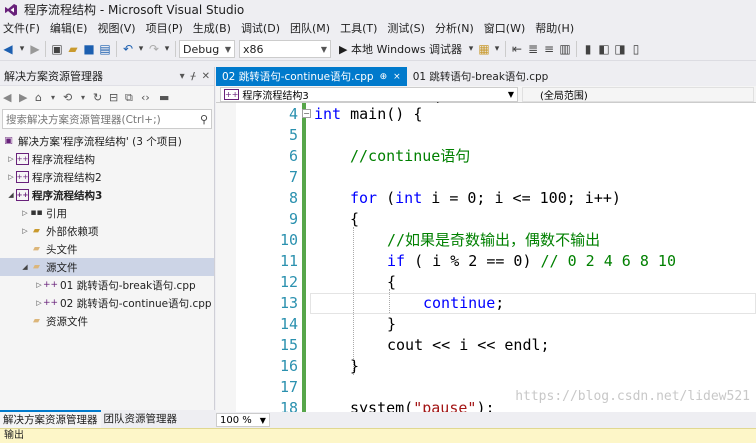  I want to click on history-icon: ⟲, so click(71, 97).